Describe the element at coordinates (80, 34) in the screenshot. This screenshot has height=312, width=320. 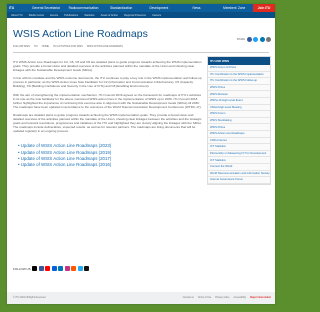
I see `page-title: WSIS Action Line Roadmaps` at that location.